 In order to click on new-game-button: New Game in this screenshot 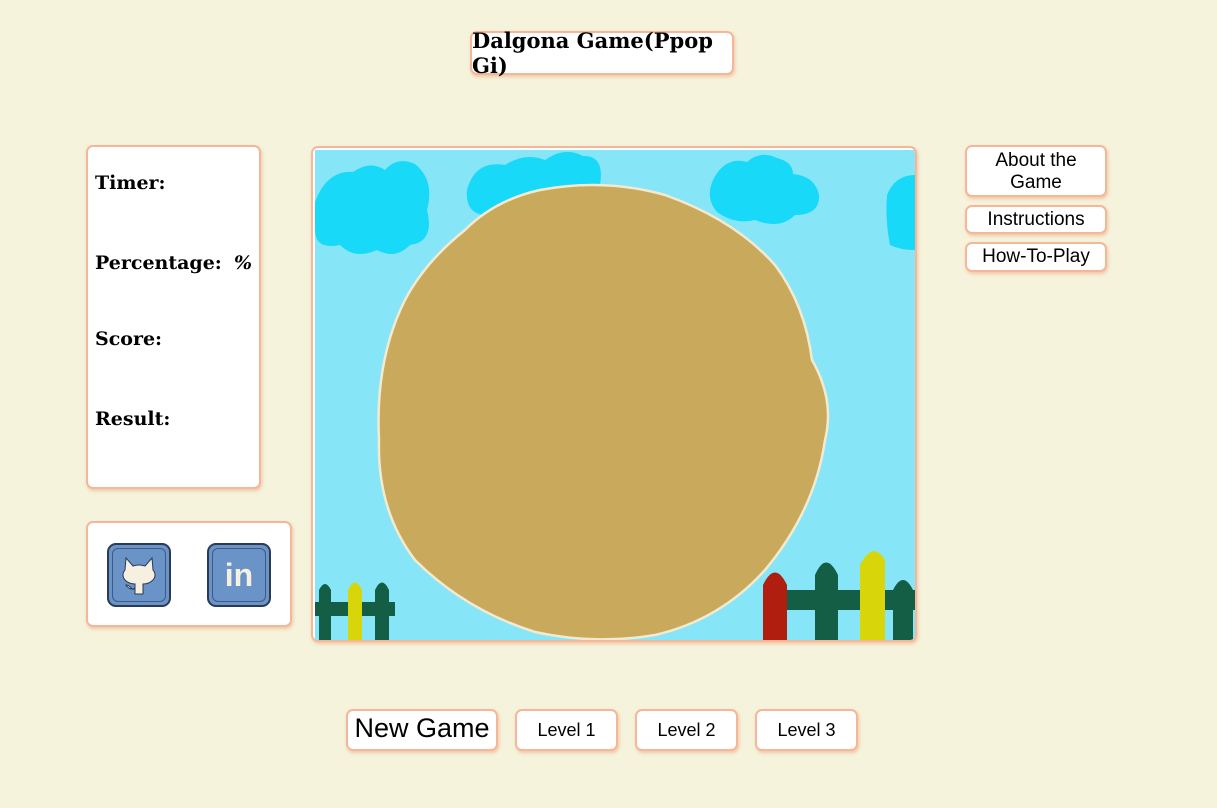, I will do `click(422, 730)`.